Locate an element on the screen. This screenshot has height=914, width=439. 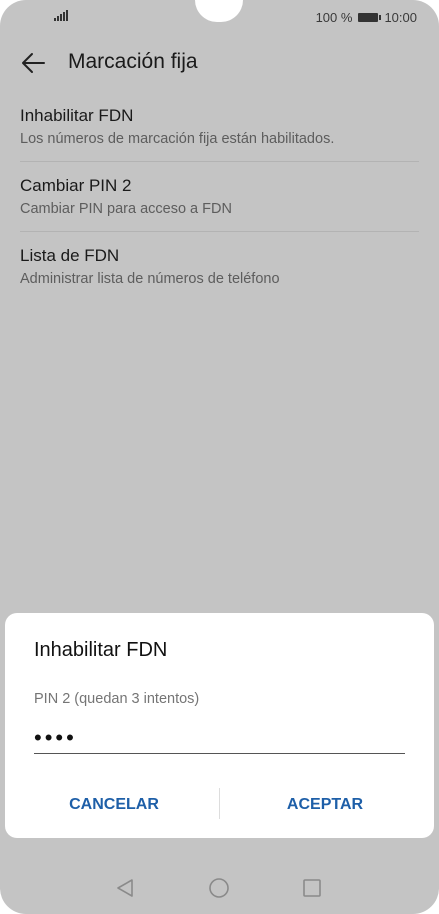
dialog-title: Inhabilitar FDN is located at coordinates (101, 650).